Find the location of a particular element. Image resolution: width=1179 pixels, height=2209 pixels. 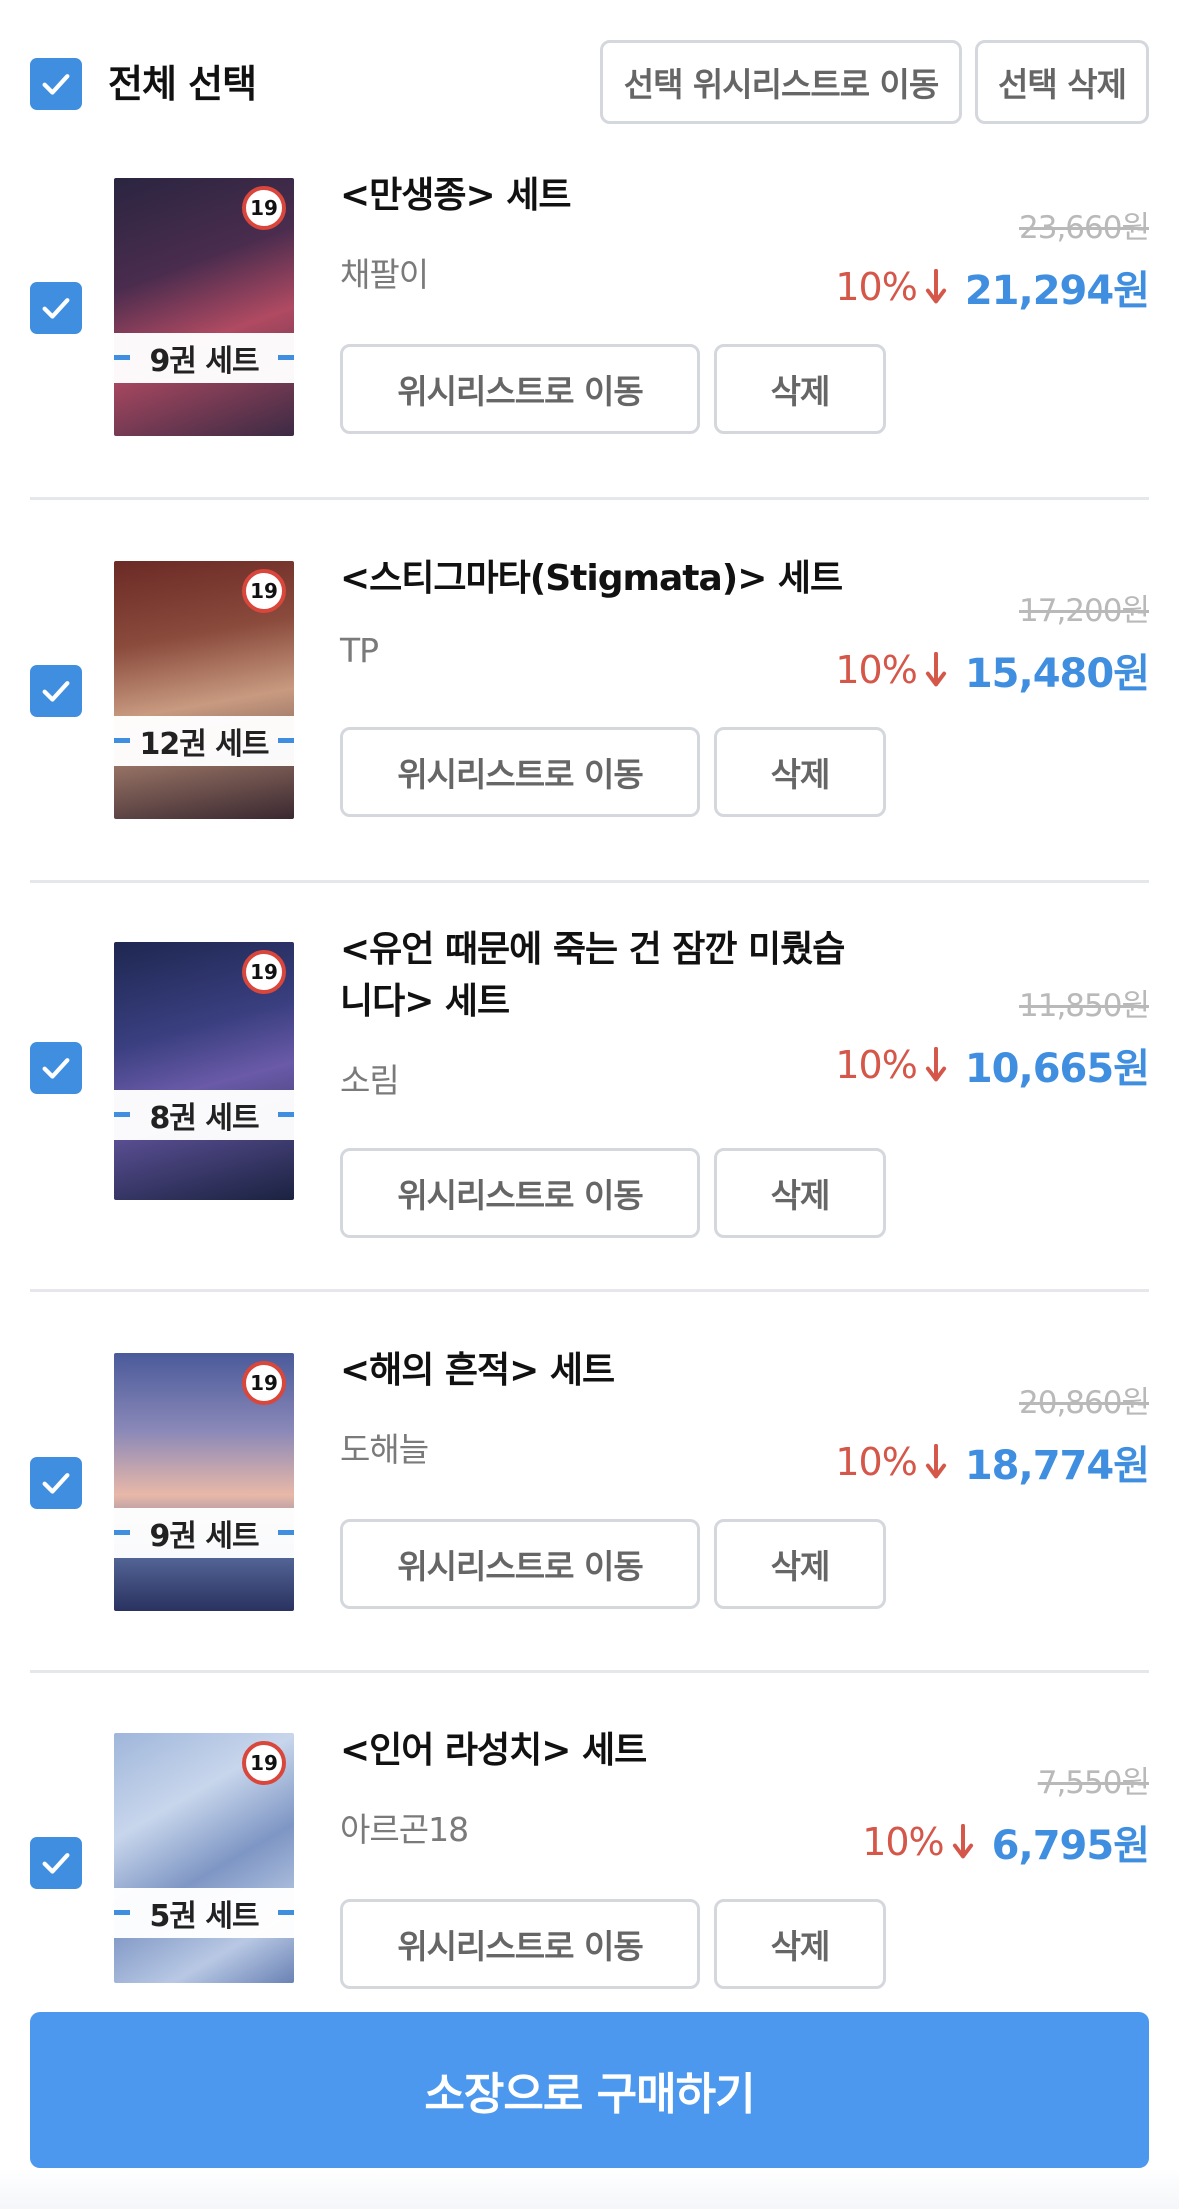

price-row: 10% 18,774원 is located at coordinates (992, 1462).